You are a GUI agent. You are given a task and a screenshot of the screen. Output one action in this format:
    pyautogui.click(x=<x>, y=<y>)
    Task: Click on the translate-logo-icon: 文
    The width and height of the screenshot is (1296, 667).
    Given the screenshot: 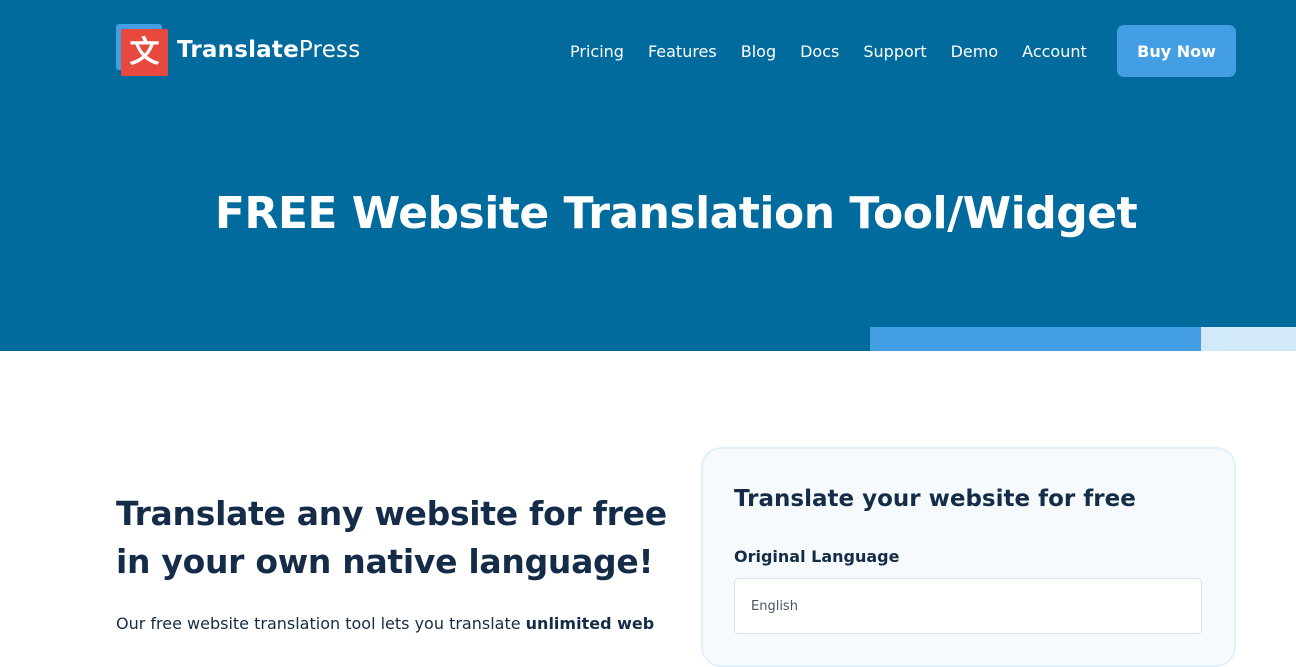 What is the action you would take?
    pyautogui.click(x=142, y=50)
    